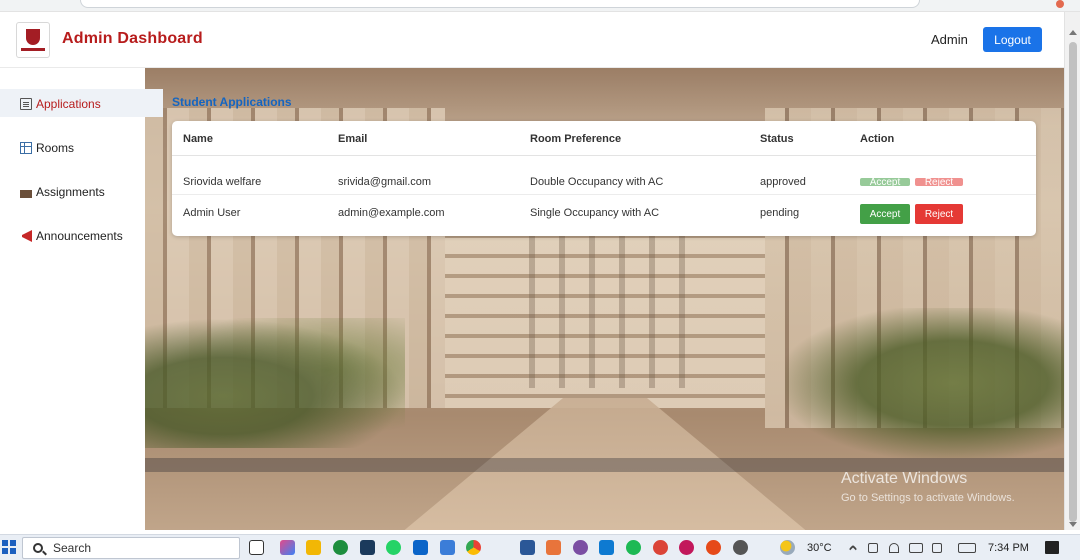 The height and width of the screenshot is (560, 1080). I want to click on sidebar-item-label: Rooms, so click(55, 148).